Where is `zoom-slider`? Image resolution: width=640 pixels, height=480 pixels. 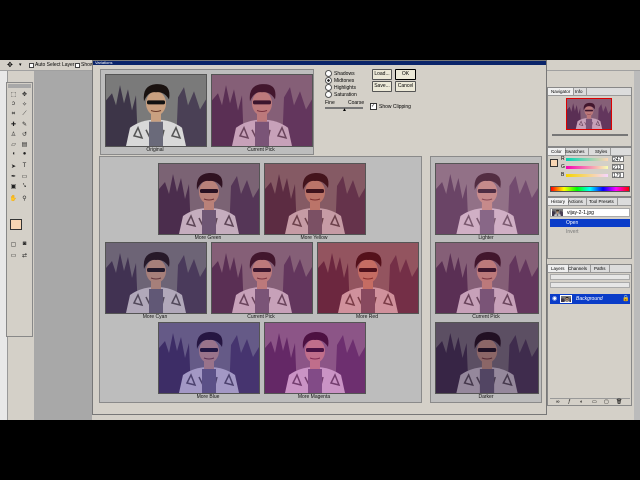 zoom-slider is located at coordinates (590, 135).